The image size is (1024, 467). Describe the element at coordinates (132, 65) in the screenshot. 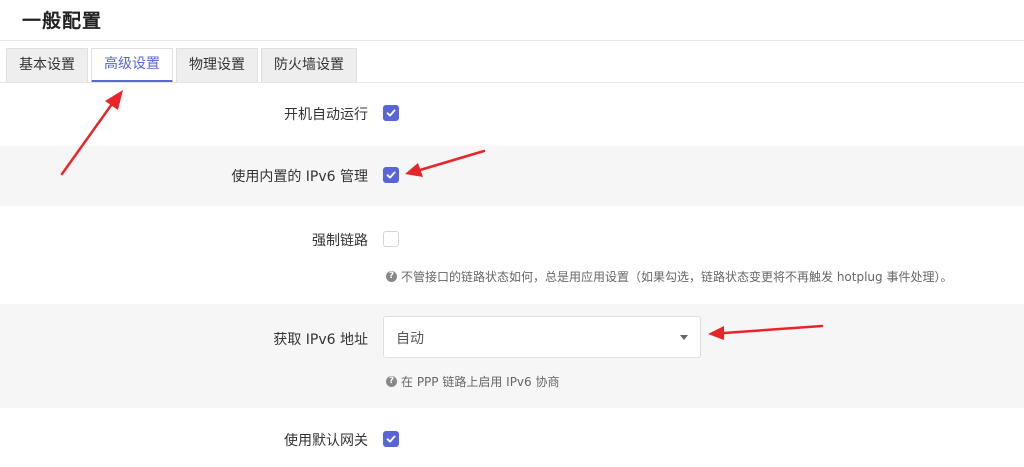

I see `tab-advanced-settings: 高级设置` at that location.